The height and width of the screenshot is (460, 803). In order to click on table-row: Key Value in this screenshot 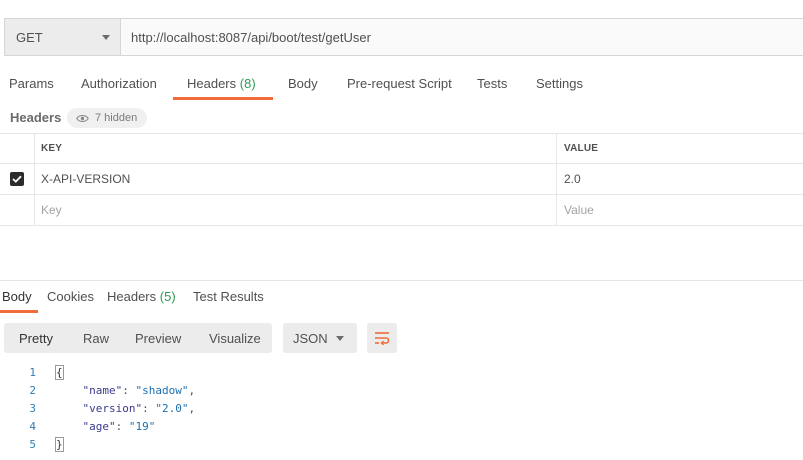, I will do `click(401, 210)`.